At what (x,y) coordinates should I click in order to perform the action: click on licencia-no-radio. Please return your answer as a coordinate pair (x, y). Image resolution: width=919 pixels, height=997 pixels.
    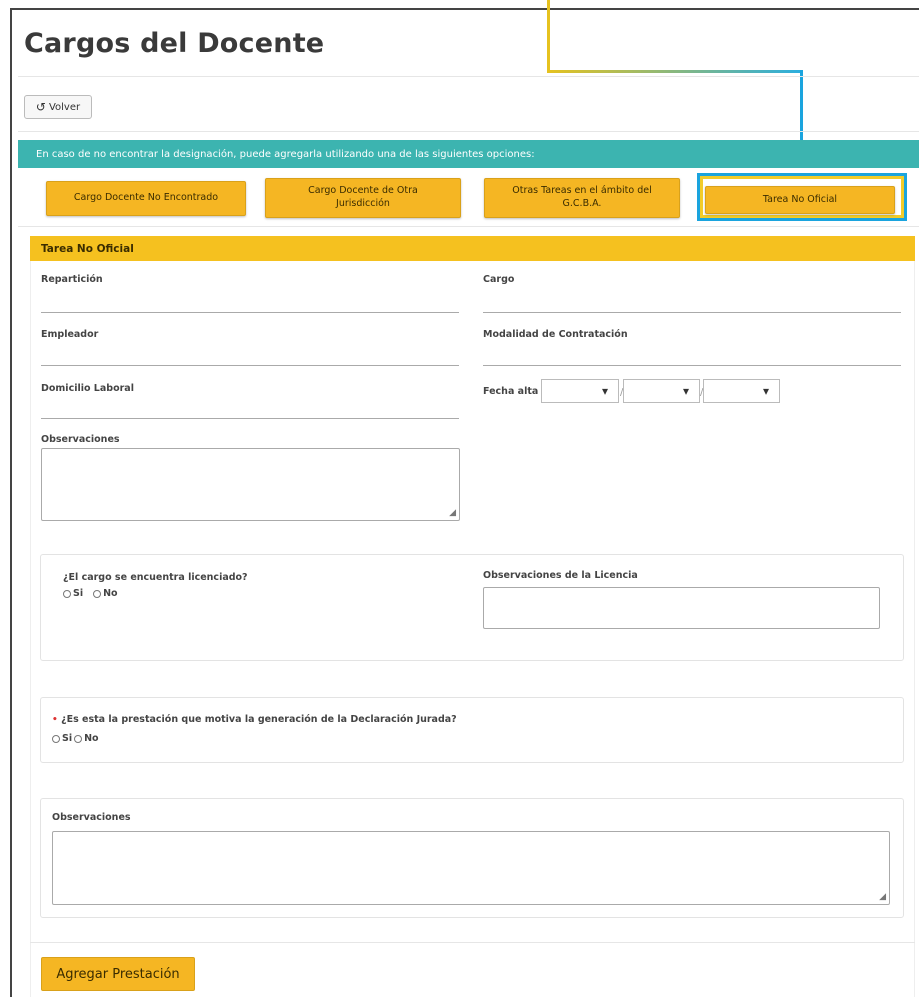
    Looking at the image, I should click on (97, 593).